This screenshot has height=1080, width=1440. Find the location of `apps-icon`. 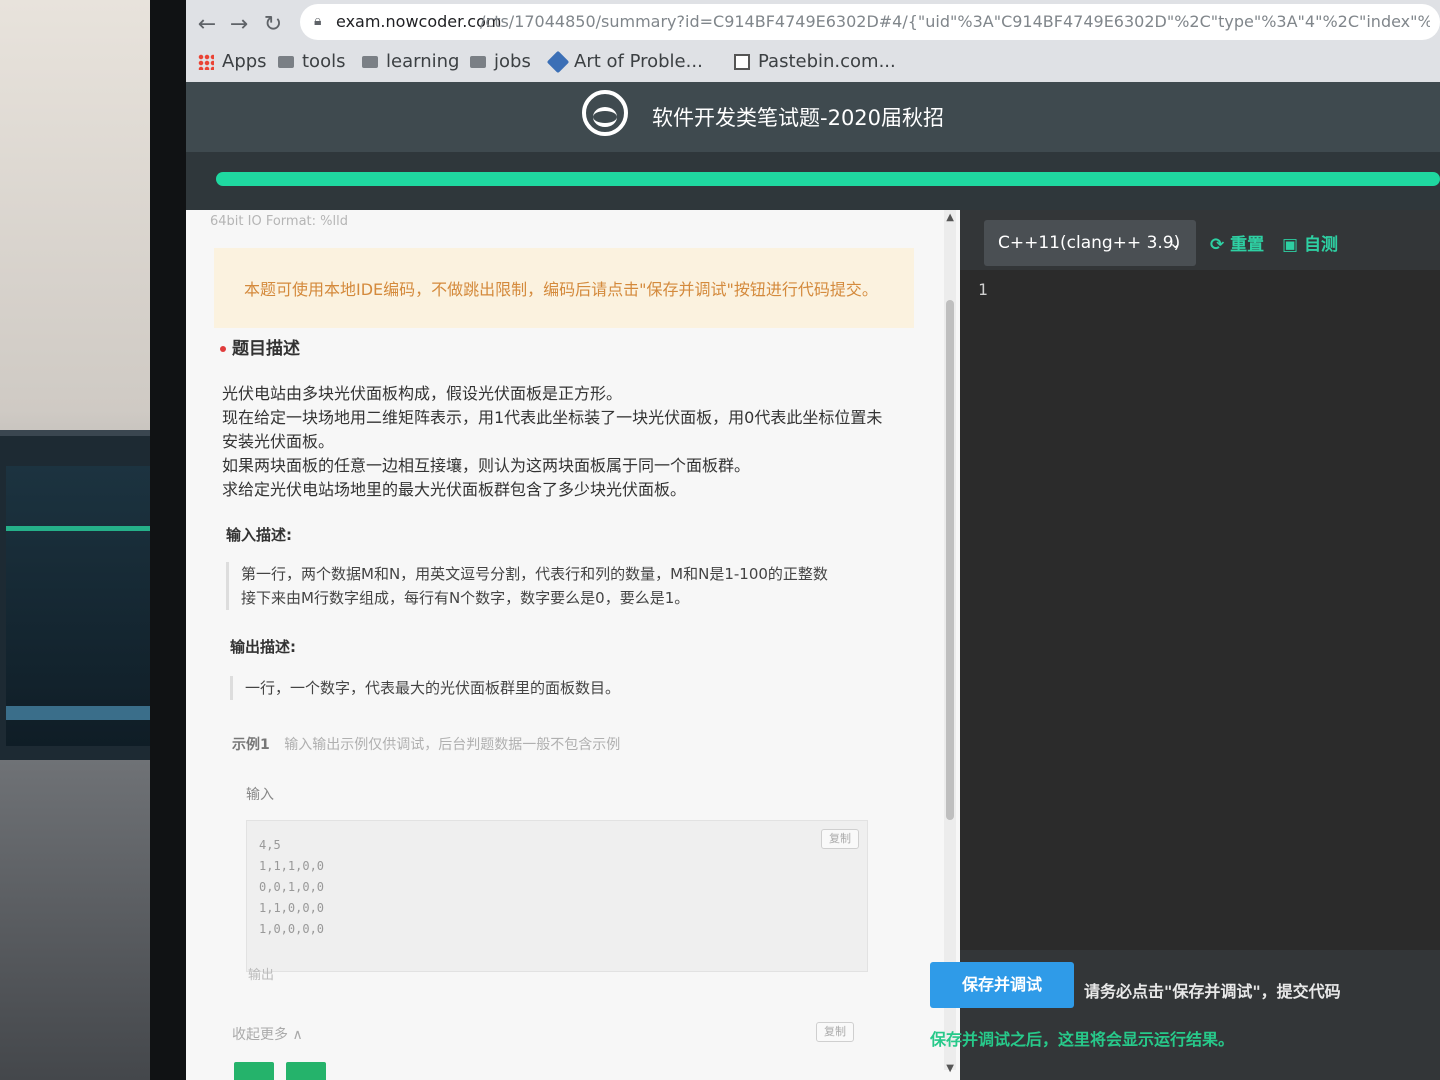

apps-icon is located at coordinates (206, 62).